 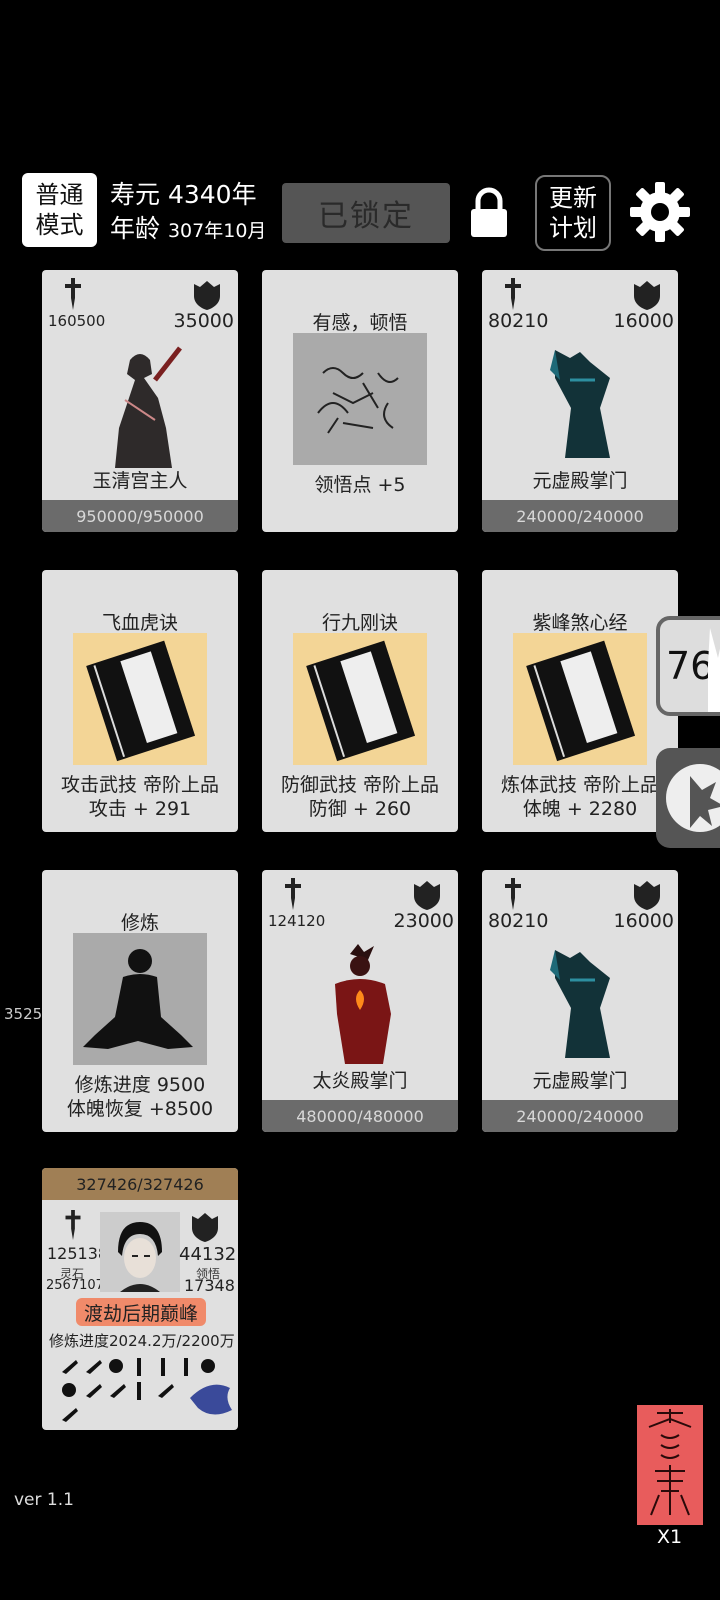 I want to click on player-hp: 327426/327426, so click(x=140, y=1184).